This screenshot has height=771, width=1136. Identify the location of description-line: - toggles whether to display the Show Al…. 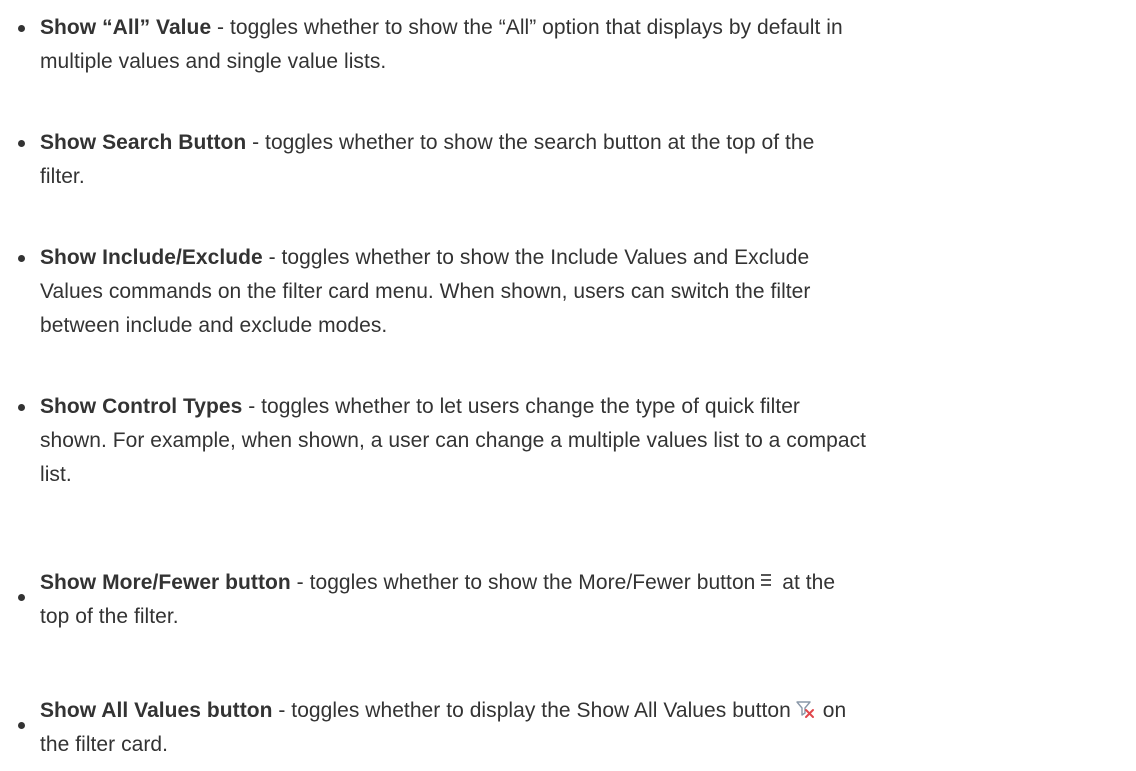
(531, 710).